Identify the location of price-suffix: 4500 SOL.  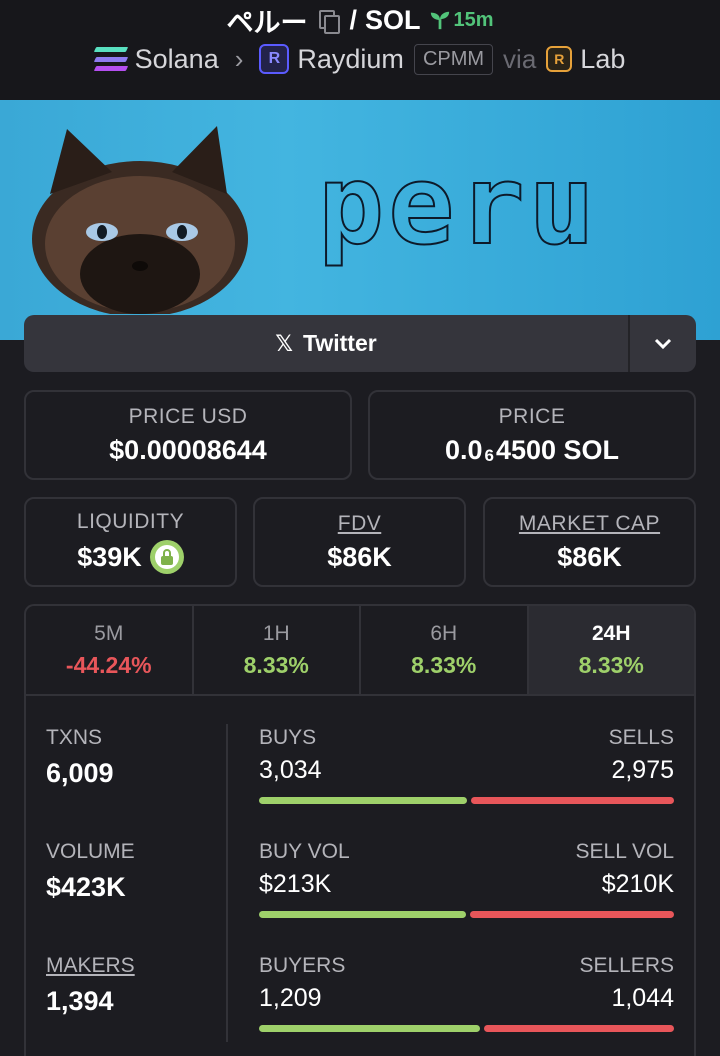
(557, 449).